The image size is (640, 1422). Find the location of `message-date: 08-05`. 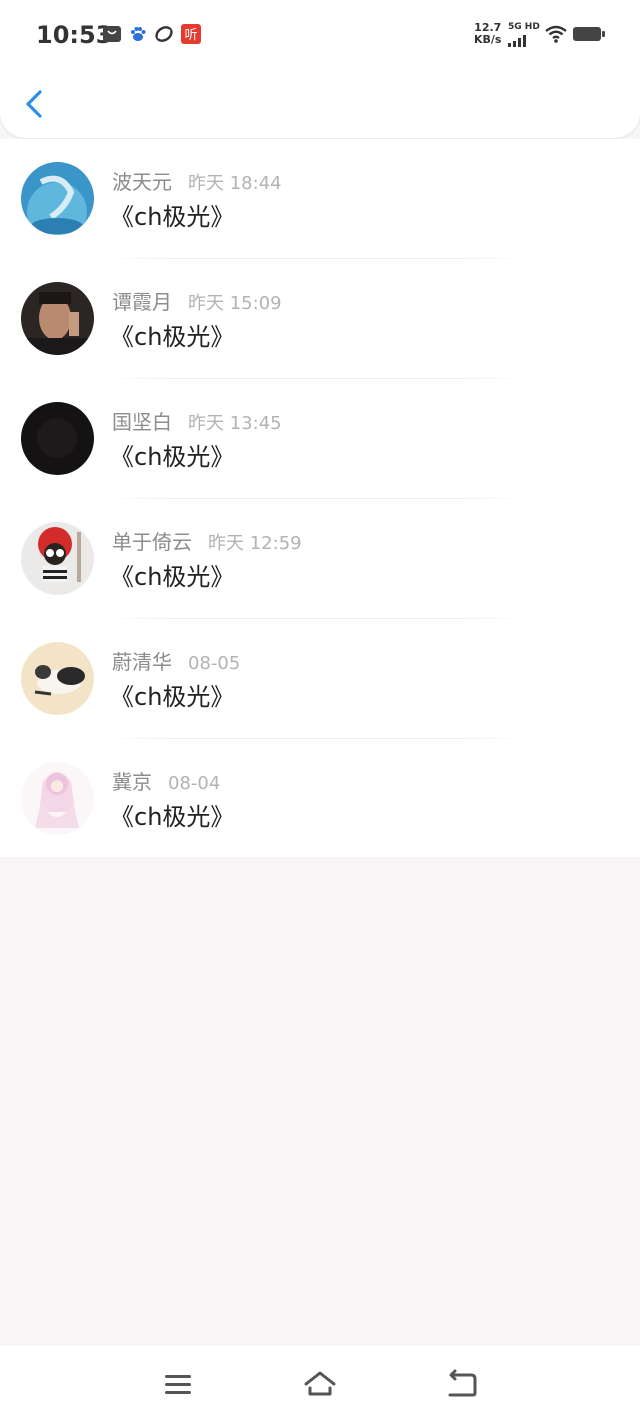

message-date: 08-05 is located at coordinates (214, 663).